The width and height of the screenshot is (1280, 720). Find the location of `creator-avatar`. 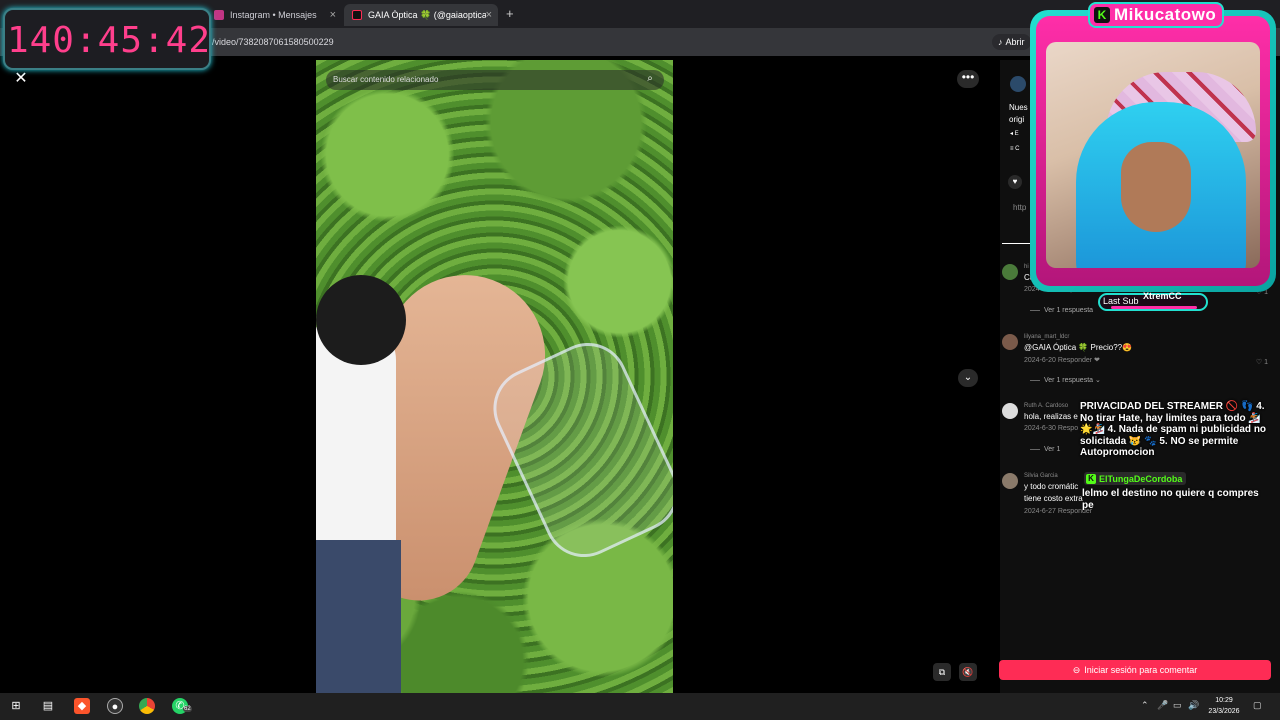

creator-avatar is located at coordinates (1018, 84).